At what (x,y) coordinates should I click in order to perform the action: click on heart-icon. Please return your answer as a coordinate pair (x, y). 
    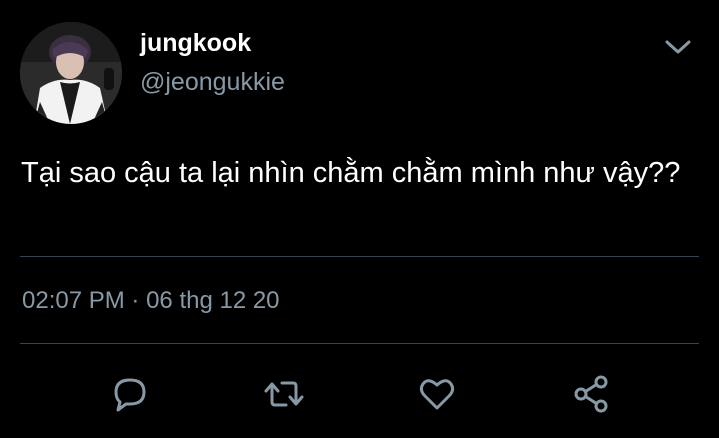
    Looking at the image, I should click on (437, 394).